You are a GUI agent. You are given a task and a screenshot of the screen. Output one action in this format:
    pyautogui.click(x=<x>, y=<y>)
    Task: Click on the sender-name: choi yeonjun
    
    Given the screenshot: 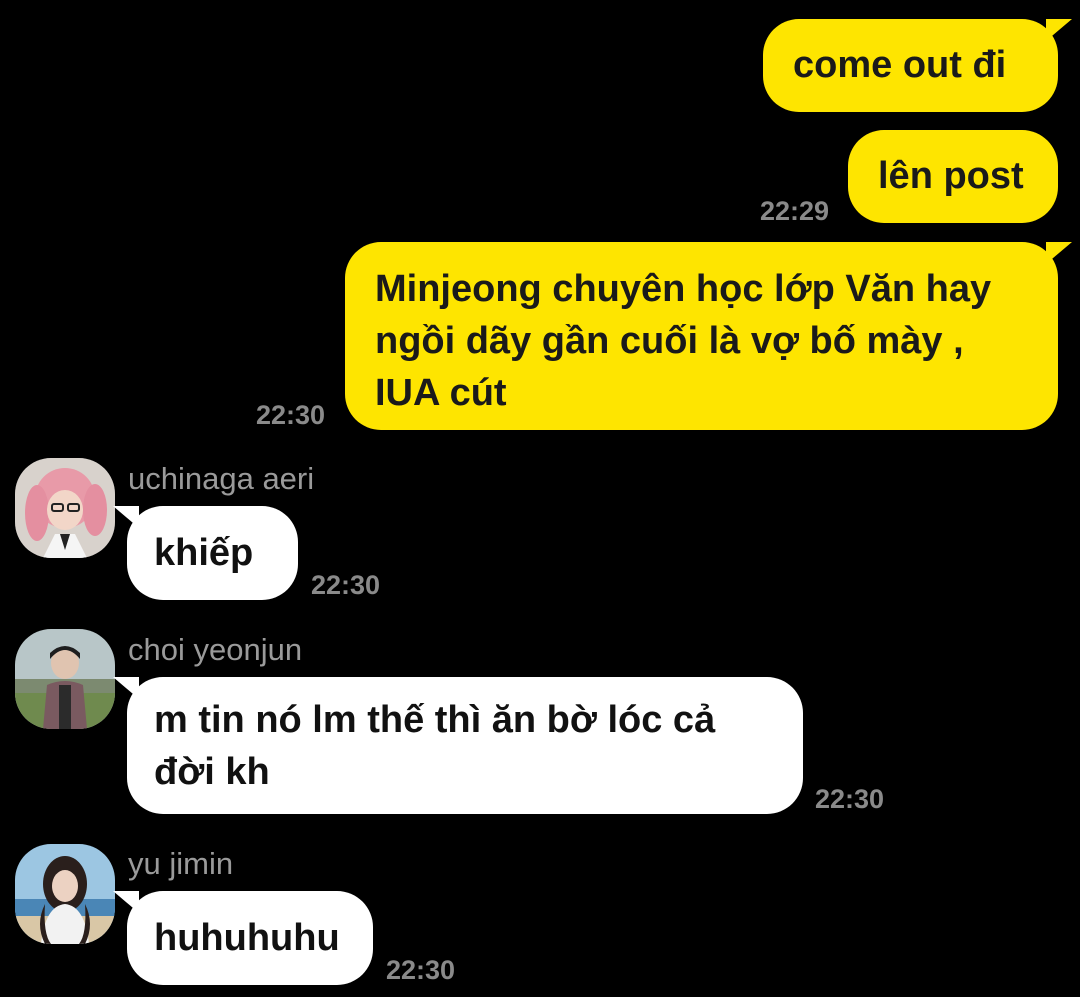 What is the action you would take?
    pyautogui.click(x=215, y=649)
    